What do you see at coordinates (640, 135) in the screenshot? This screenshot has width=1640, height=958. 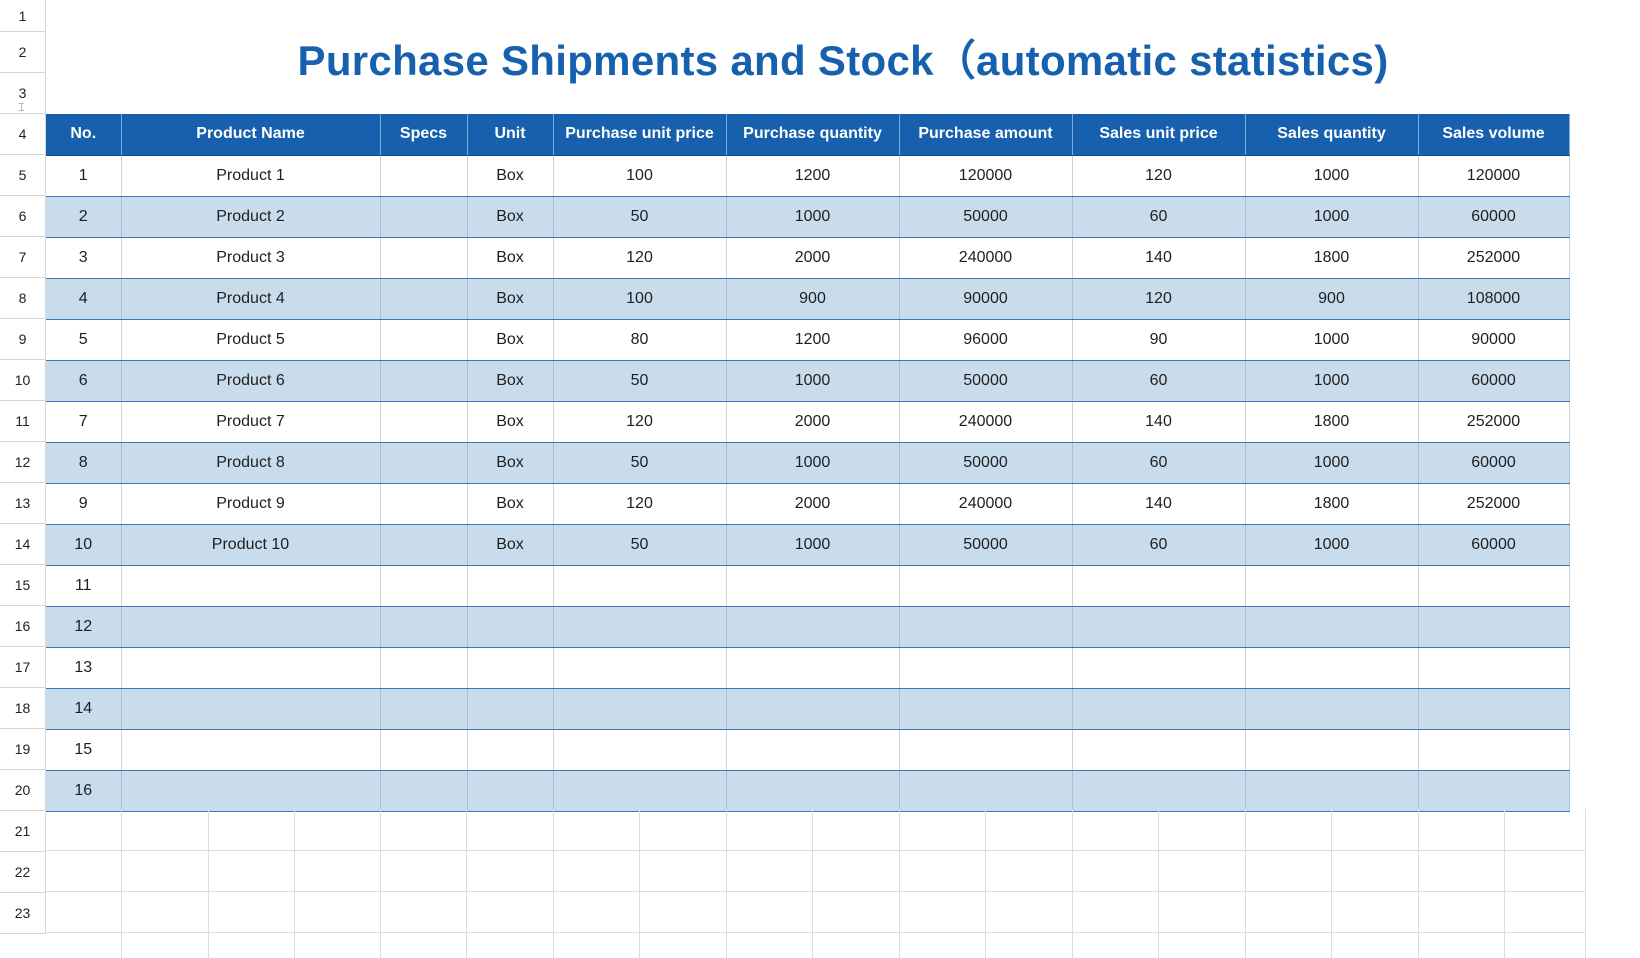 I see `column-header: Purchase unit price` at bounding box center [640, 135].